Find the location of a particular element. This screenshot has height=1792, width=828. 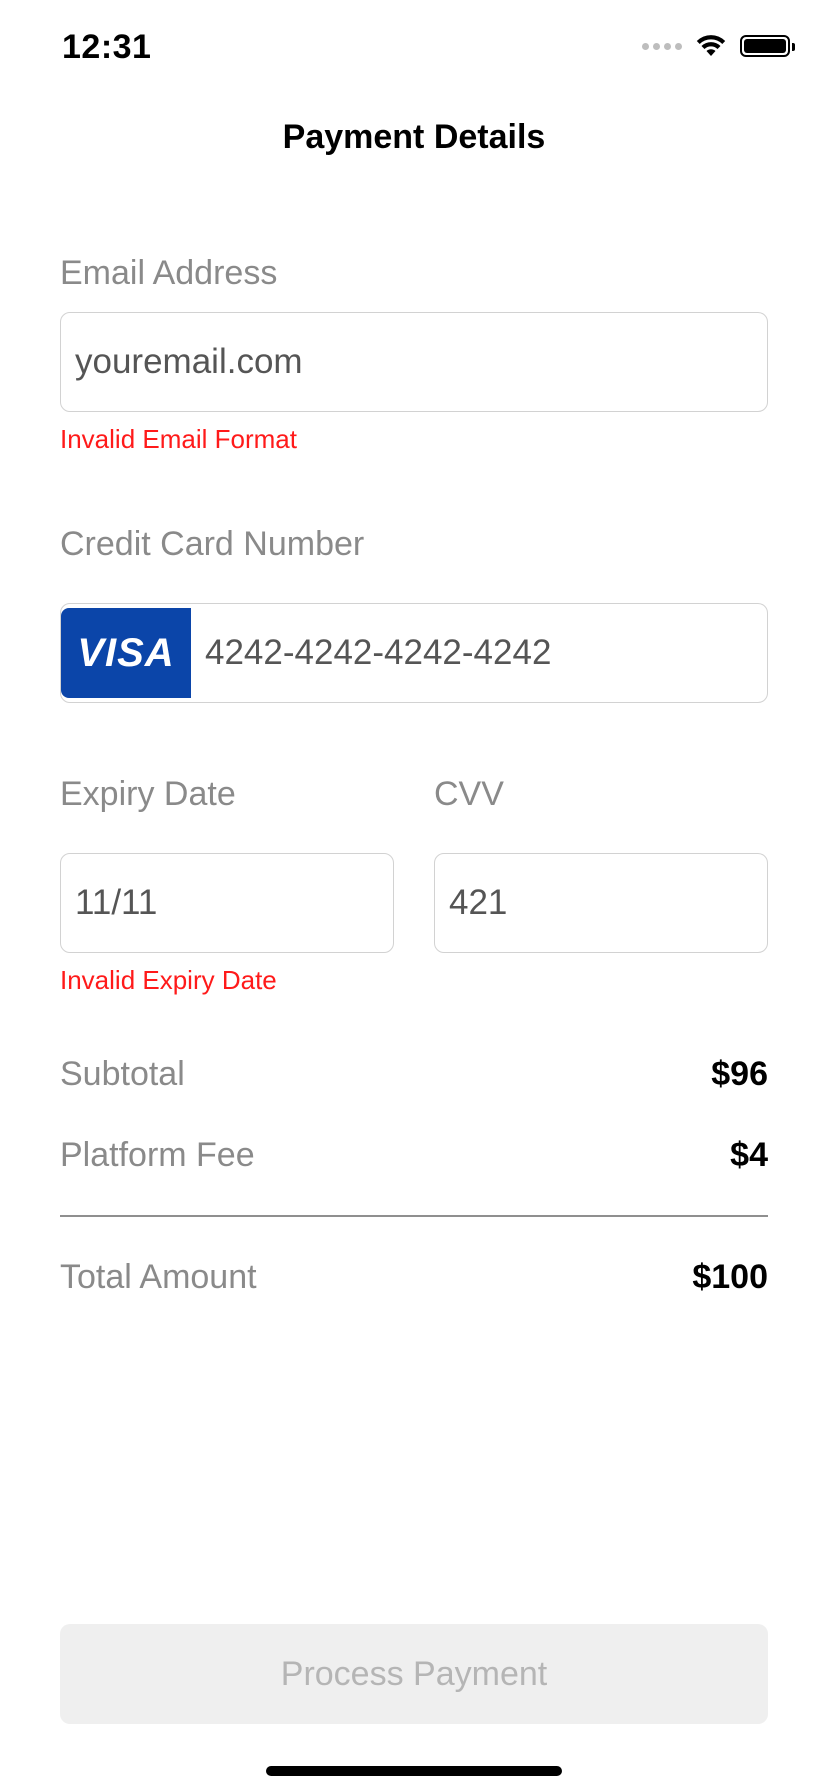

wifi-icon is located at coordinates (711, 45).